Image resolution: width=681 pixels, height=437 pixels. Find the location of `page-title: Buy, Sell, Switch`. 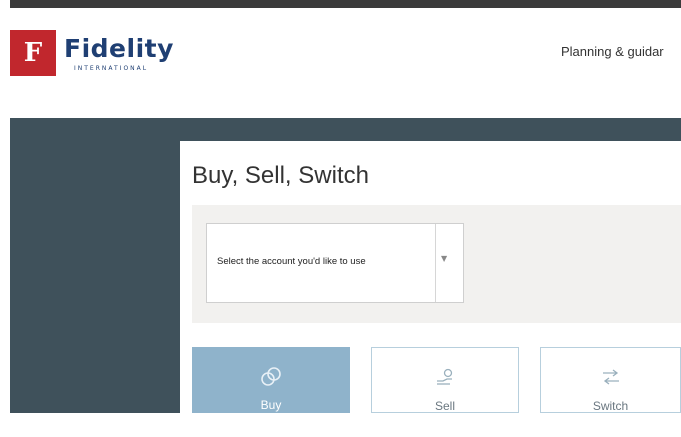

page-title: Buy, Sell, Switch is located at coordinates (280, 175).